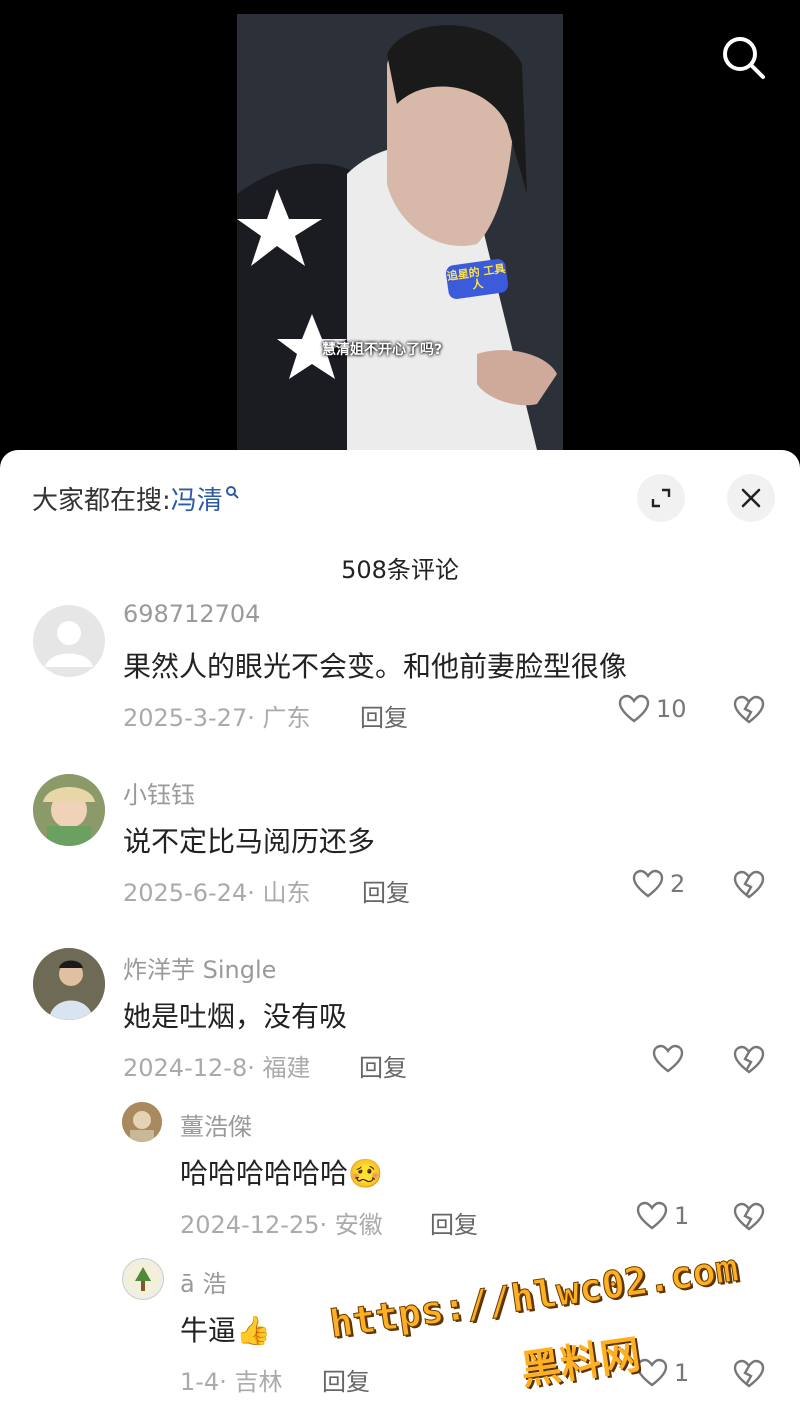 The height and width of the screenshot is (1421, 800). I want to click on reply-username: 薑浩傑, so click(216, 1124).